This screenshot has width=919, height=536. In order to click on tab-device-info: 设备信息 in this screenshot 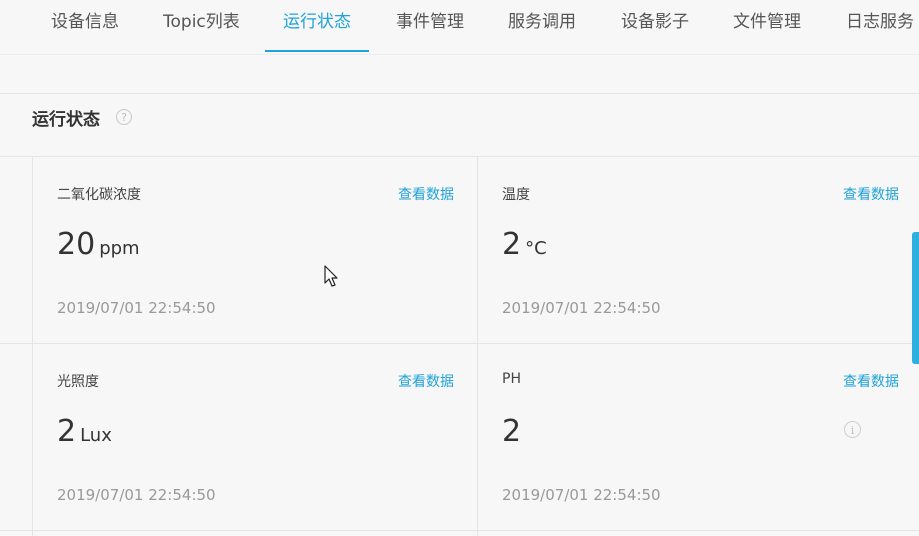, I will do `click(85, 26)`.